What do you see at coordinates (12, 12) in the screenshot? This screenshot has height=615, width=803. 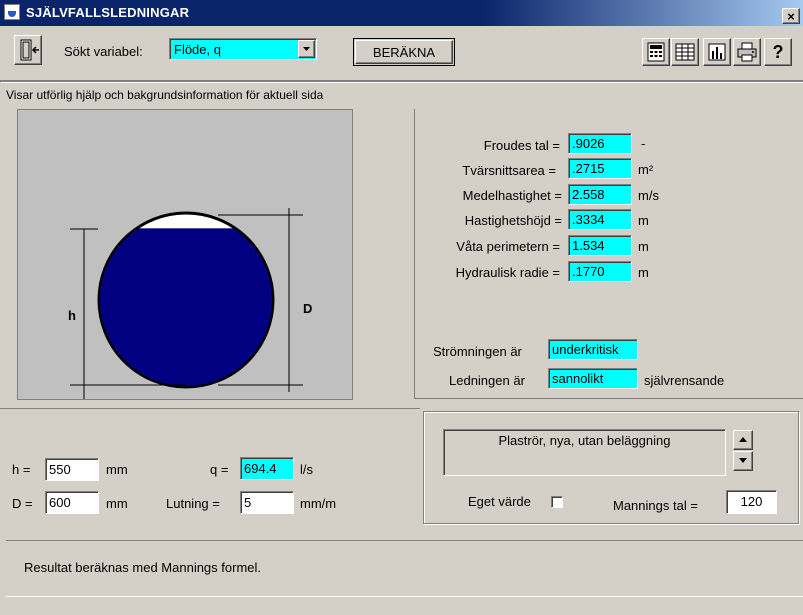 I see `app-icon` at bounding box center [12, 12].